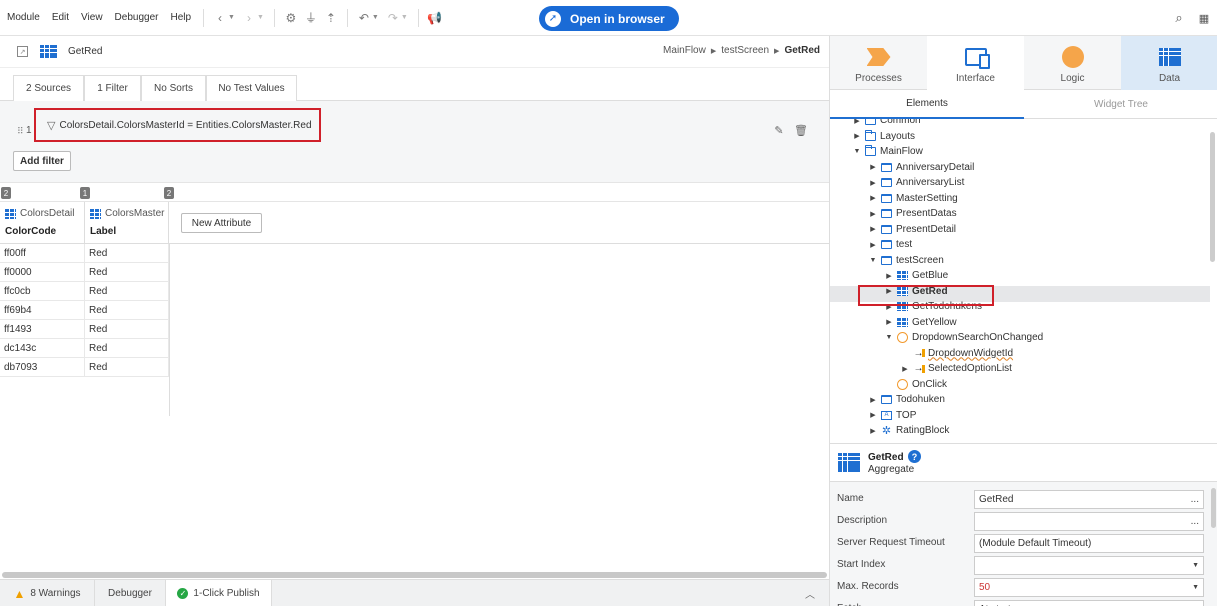 The width and height of the screenshot is (1217, 606). Describe the element at coordinates (251, 88) in the screenshot. I see `tab-test-values: No Test Values` at that location.